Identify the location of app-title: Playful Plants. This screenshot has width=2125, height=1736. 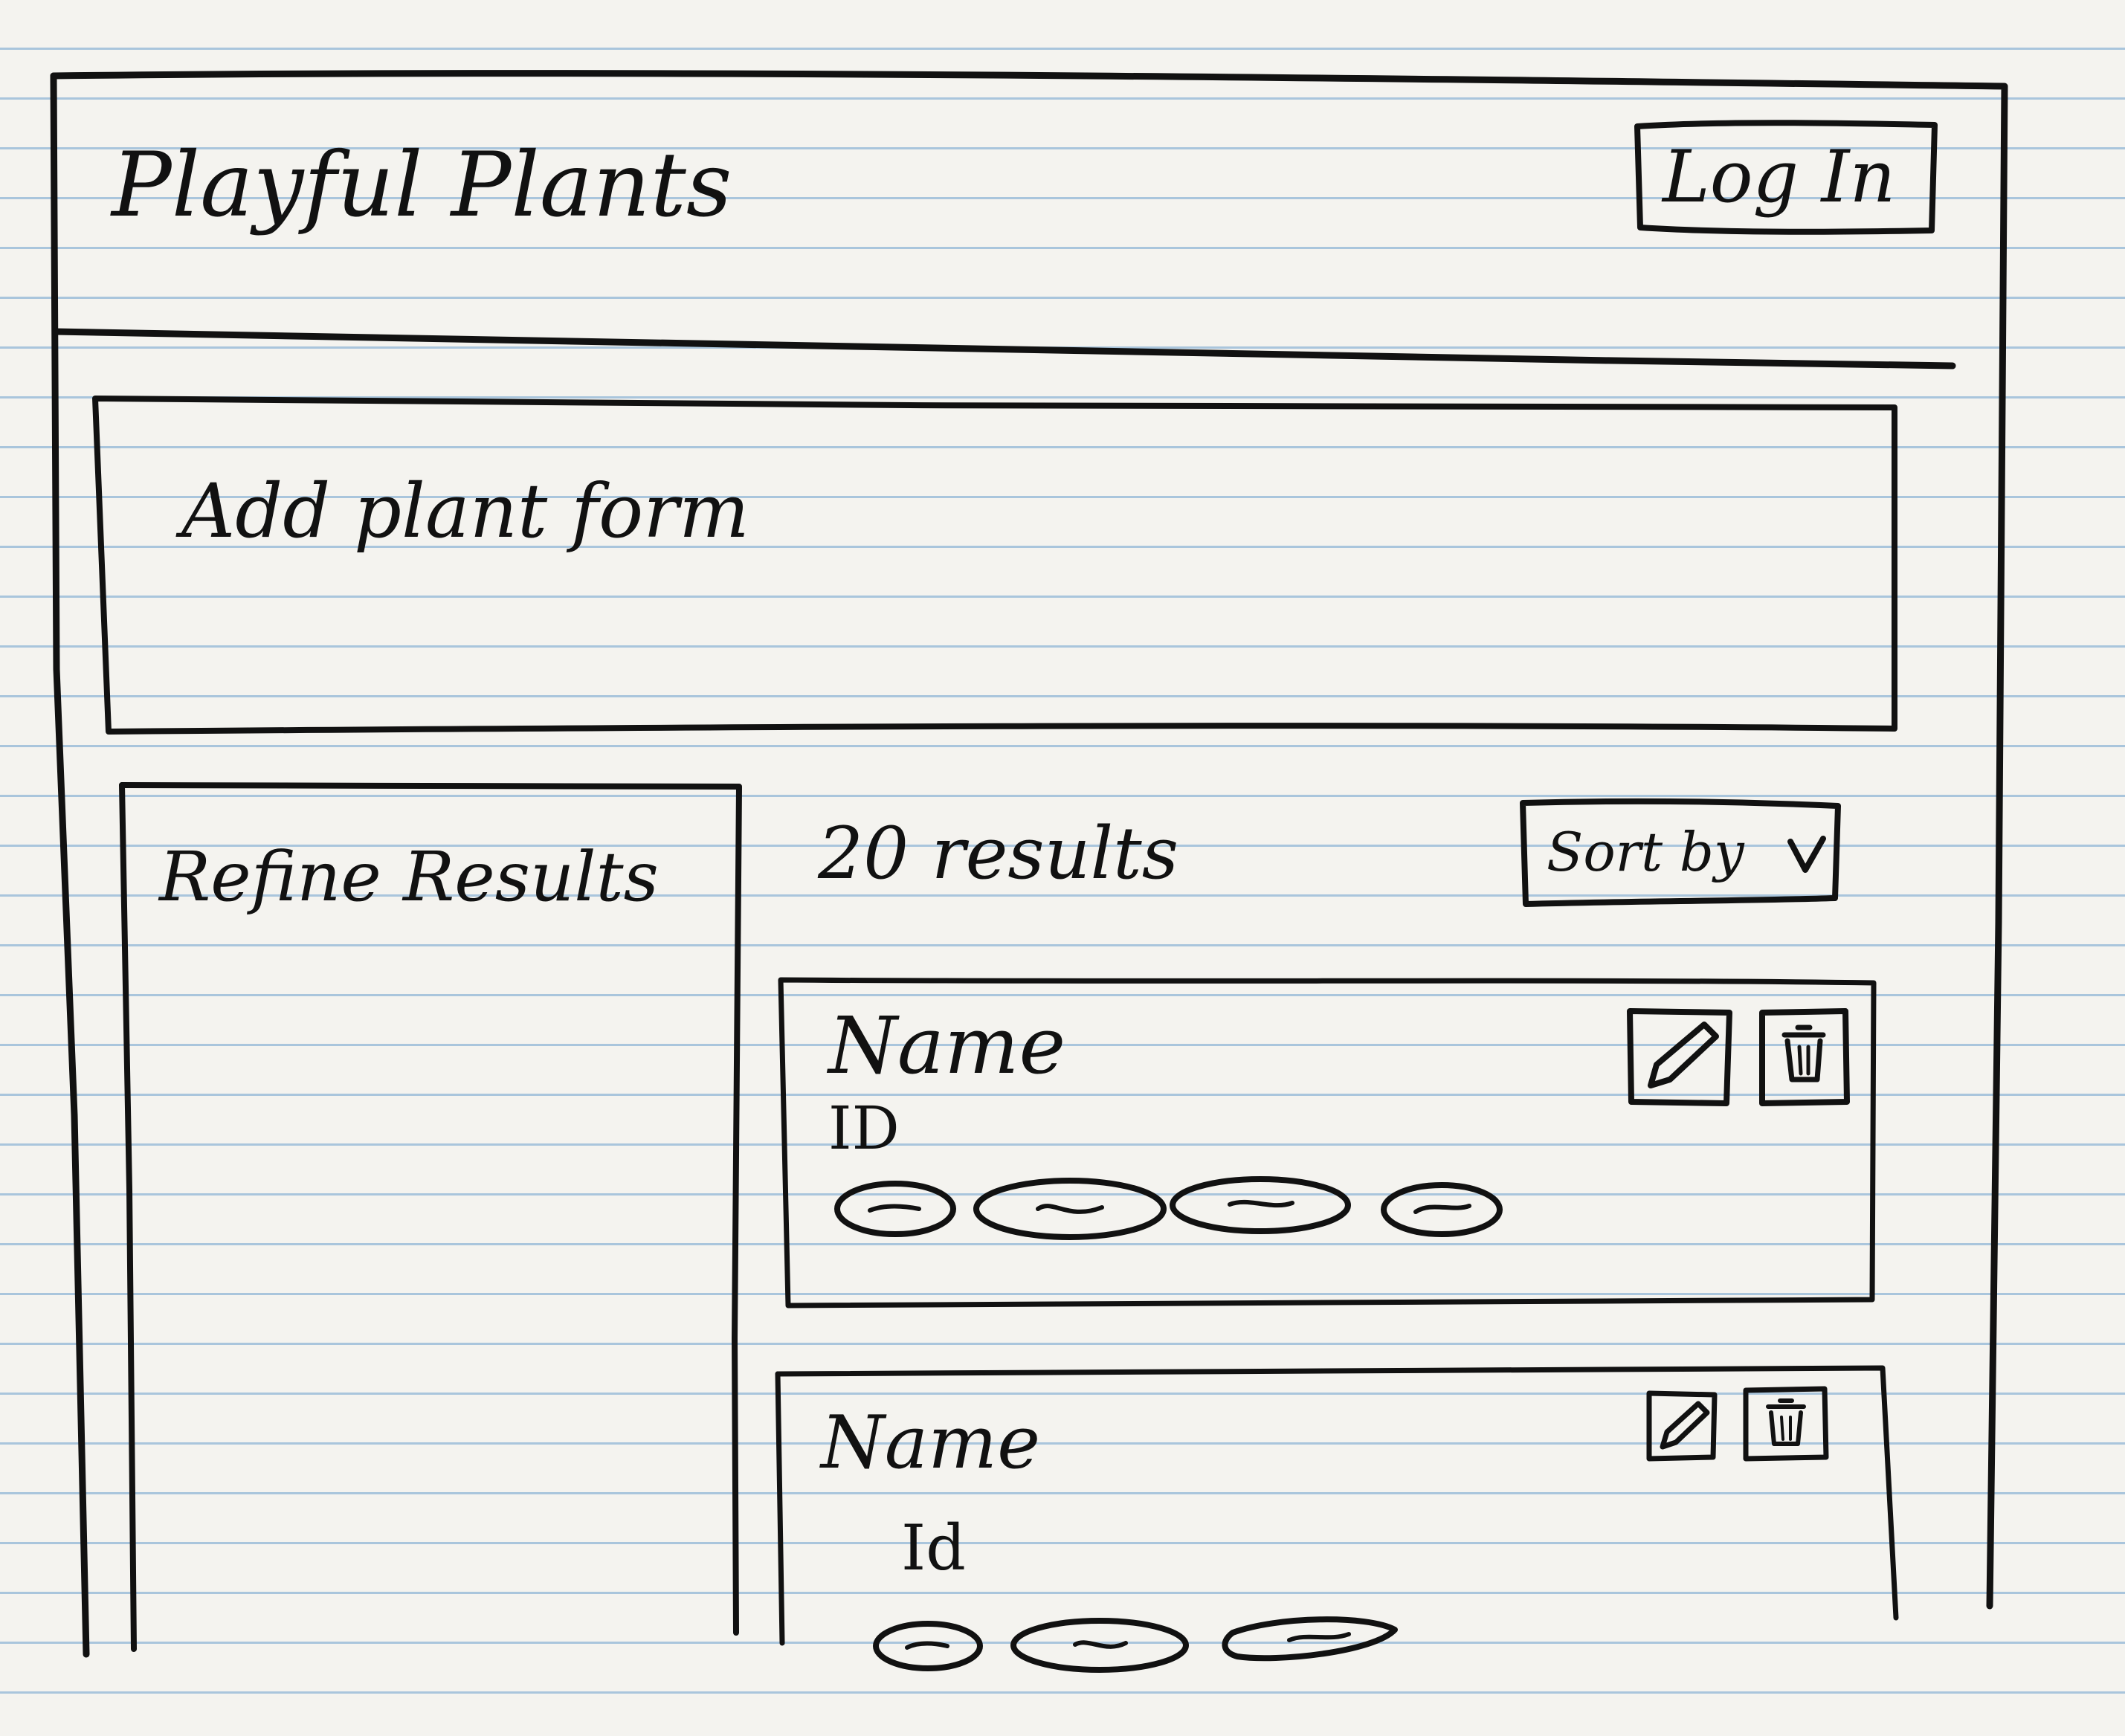
(422, 185).